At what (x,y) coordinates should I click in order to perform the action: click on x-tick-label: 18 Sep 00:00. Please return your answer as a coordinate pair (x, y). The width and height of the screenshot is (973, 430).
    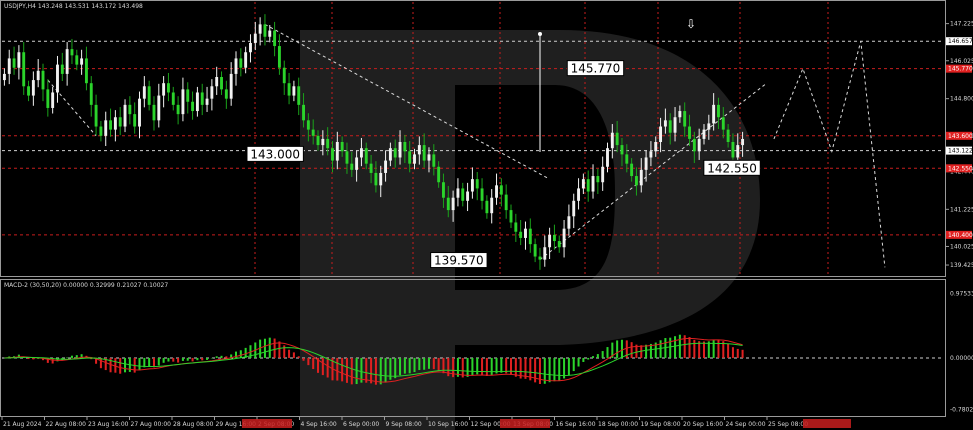
    Looking at the image, I should click on (618, 424).